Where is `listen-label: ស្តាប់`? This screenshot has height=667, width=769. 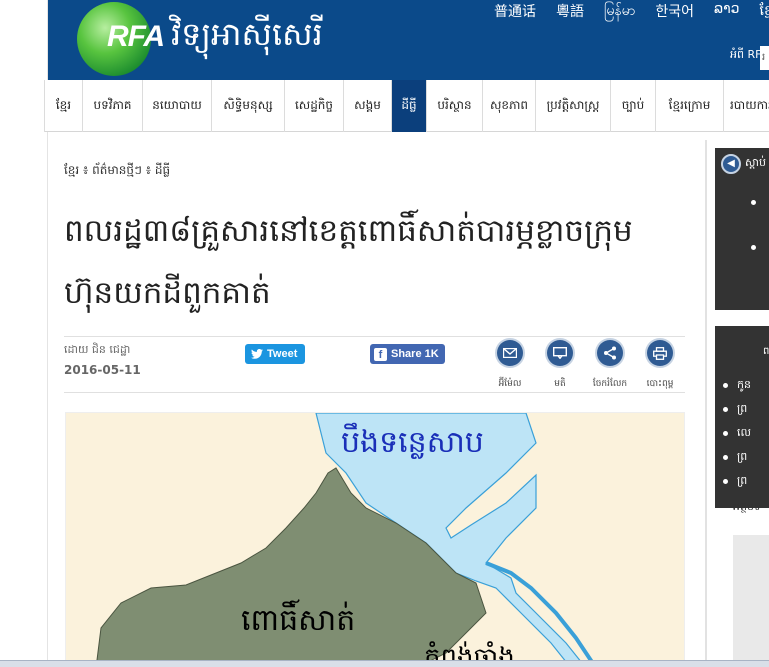 listen-label: ស្តាប់ is located at coordinates (755, 164).